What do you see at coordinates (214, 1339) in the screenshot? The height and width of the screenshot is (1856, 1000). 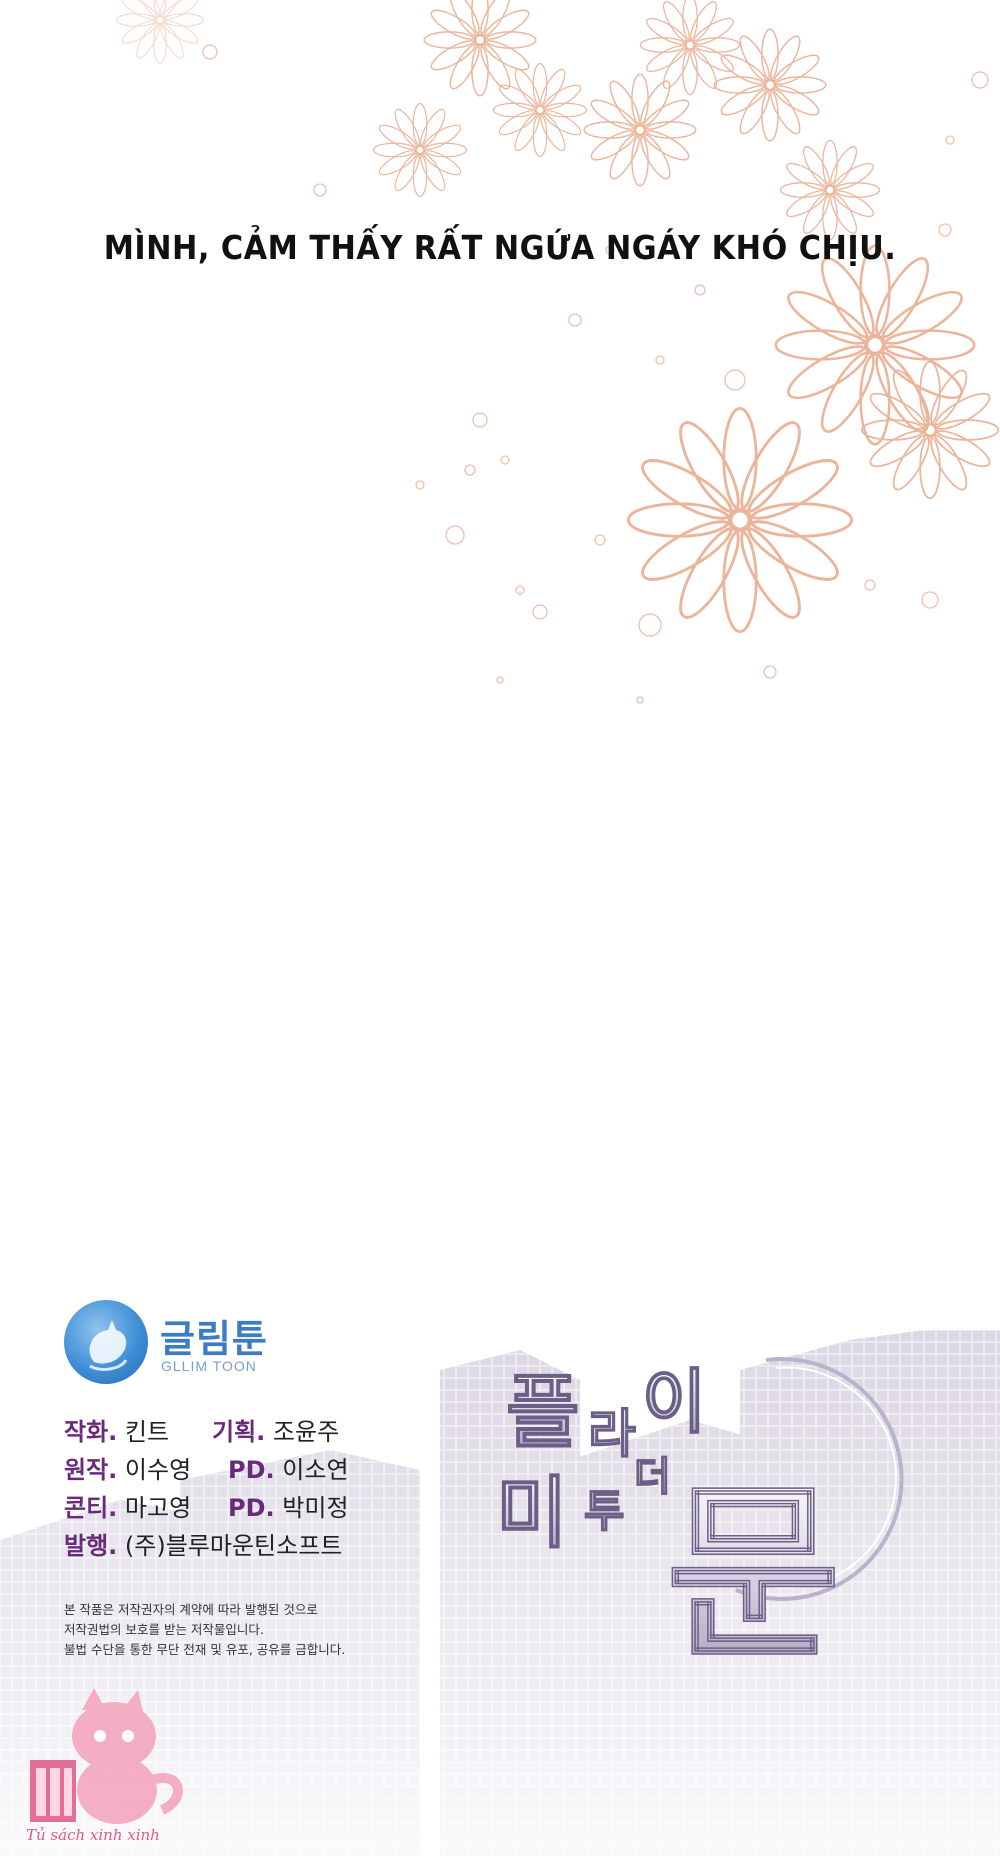 I see `publisher-name-ko: 글림툰` at bounding box center [214, 1339].